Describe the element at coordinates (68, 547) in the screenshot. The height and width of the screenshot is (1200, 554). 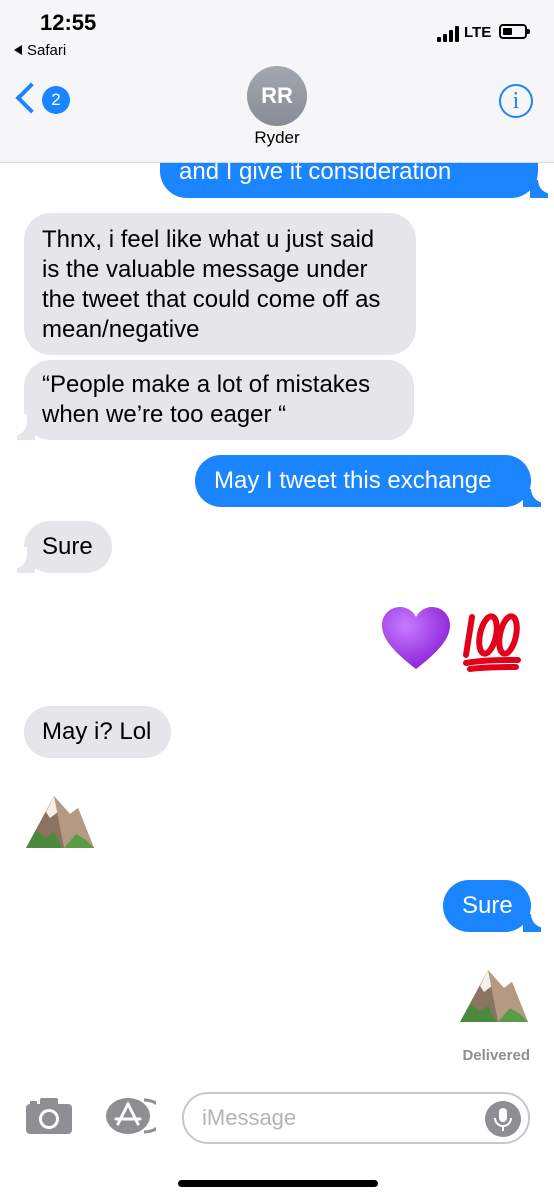
I see `message-bubble-received: Sure` at that location.